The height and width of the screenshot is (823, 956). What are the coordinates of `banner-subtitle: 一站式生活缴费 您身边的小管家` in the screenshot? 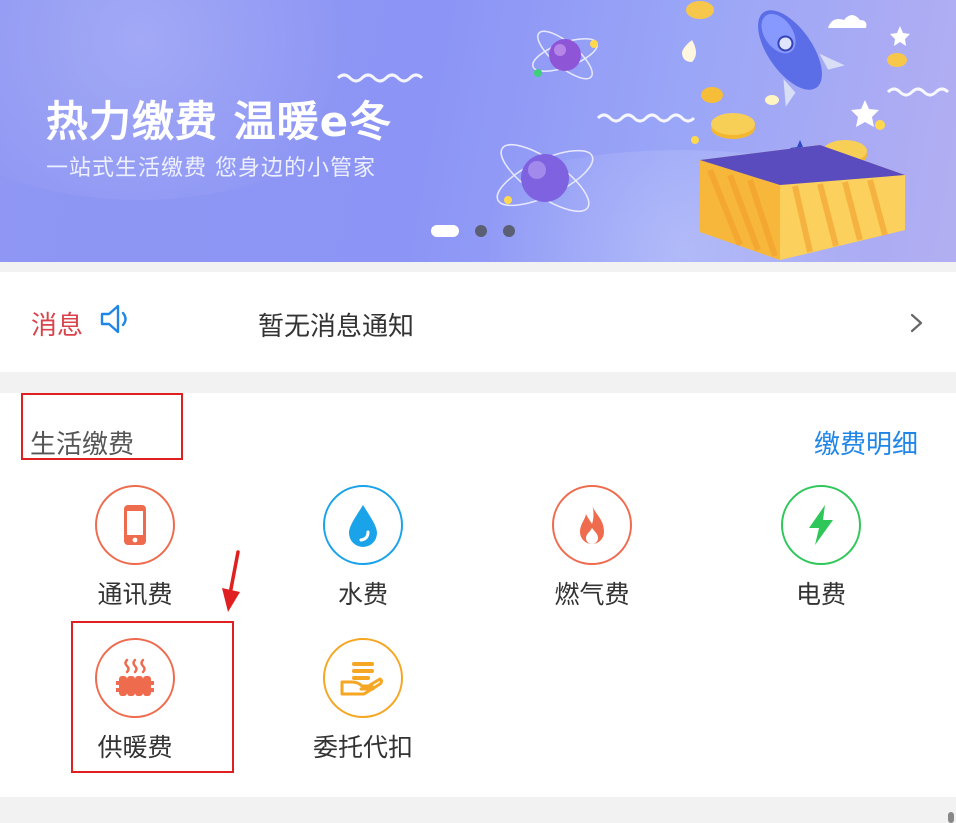 It's located at (211, 168).